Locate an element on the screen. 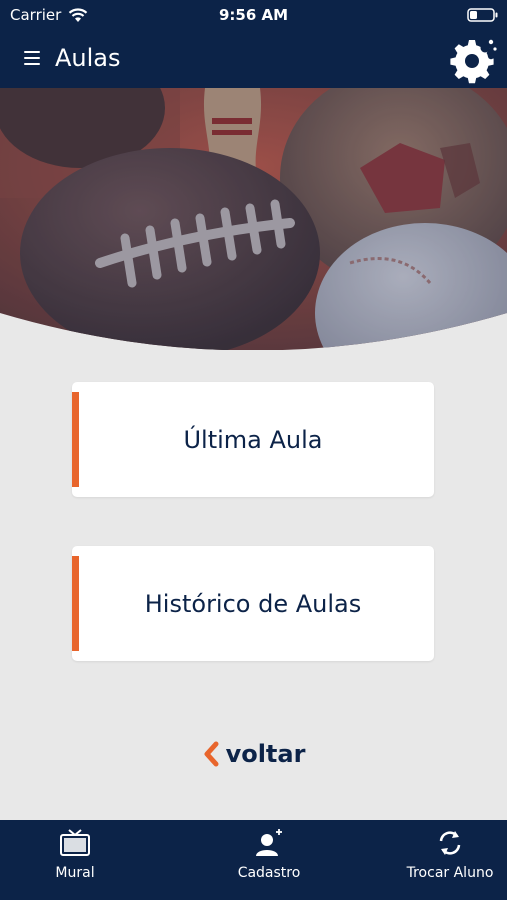 Image resolution: width=507 pixels, height=900 pixels. tab-cadastro: Cadastro is located at coordinates (269, 860).